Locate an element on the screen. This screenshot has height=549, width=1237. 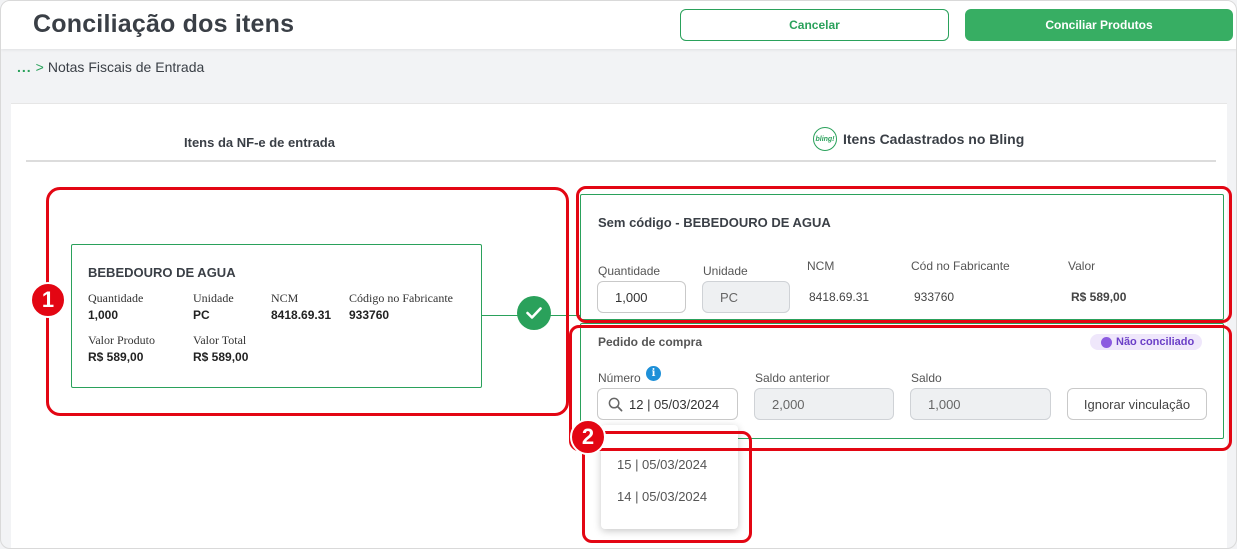
saldo-anterior-label: Saldo anterior is located at coordinates (792, 378).